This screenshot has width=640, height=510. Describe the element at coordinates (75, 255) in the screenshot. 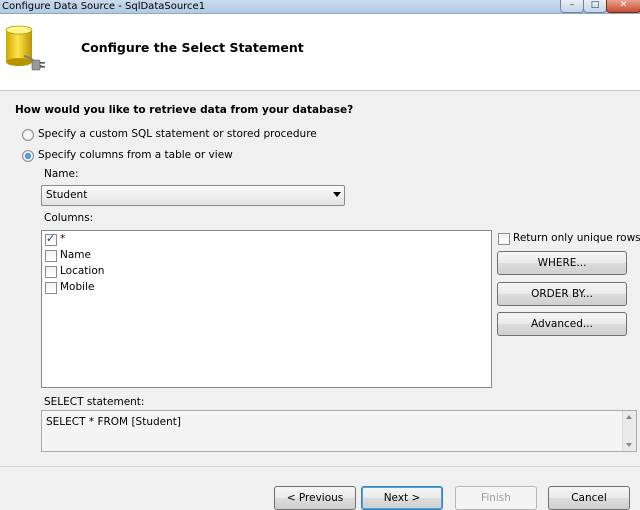

I see `column-label-name: Name` at that location.